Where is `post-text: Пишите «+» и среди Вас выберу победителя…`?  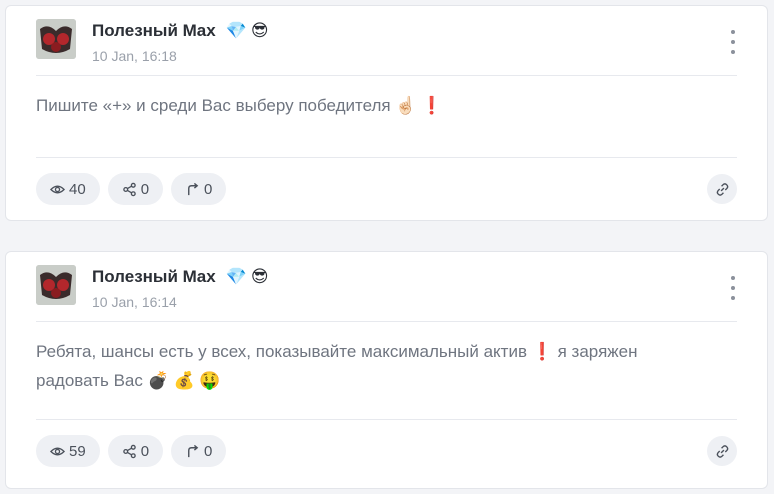 post-text: Пишите «+» и среди Вас выберу победителя… is located at coordinates (239, 105).